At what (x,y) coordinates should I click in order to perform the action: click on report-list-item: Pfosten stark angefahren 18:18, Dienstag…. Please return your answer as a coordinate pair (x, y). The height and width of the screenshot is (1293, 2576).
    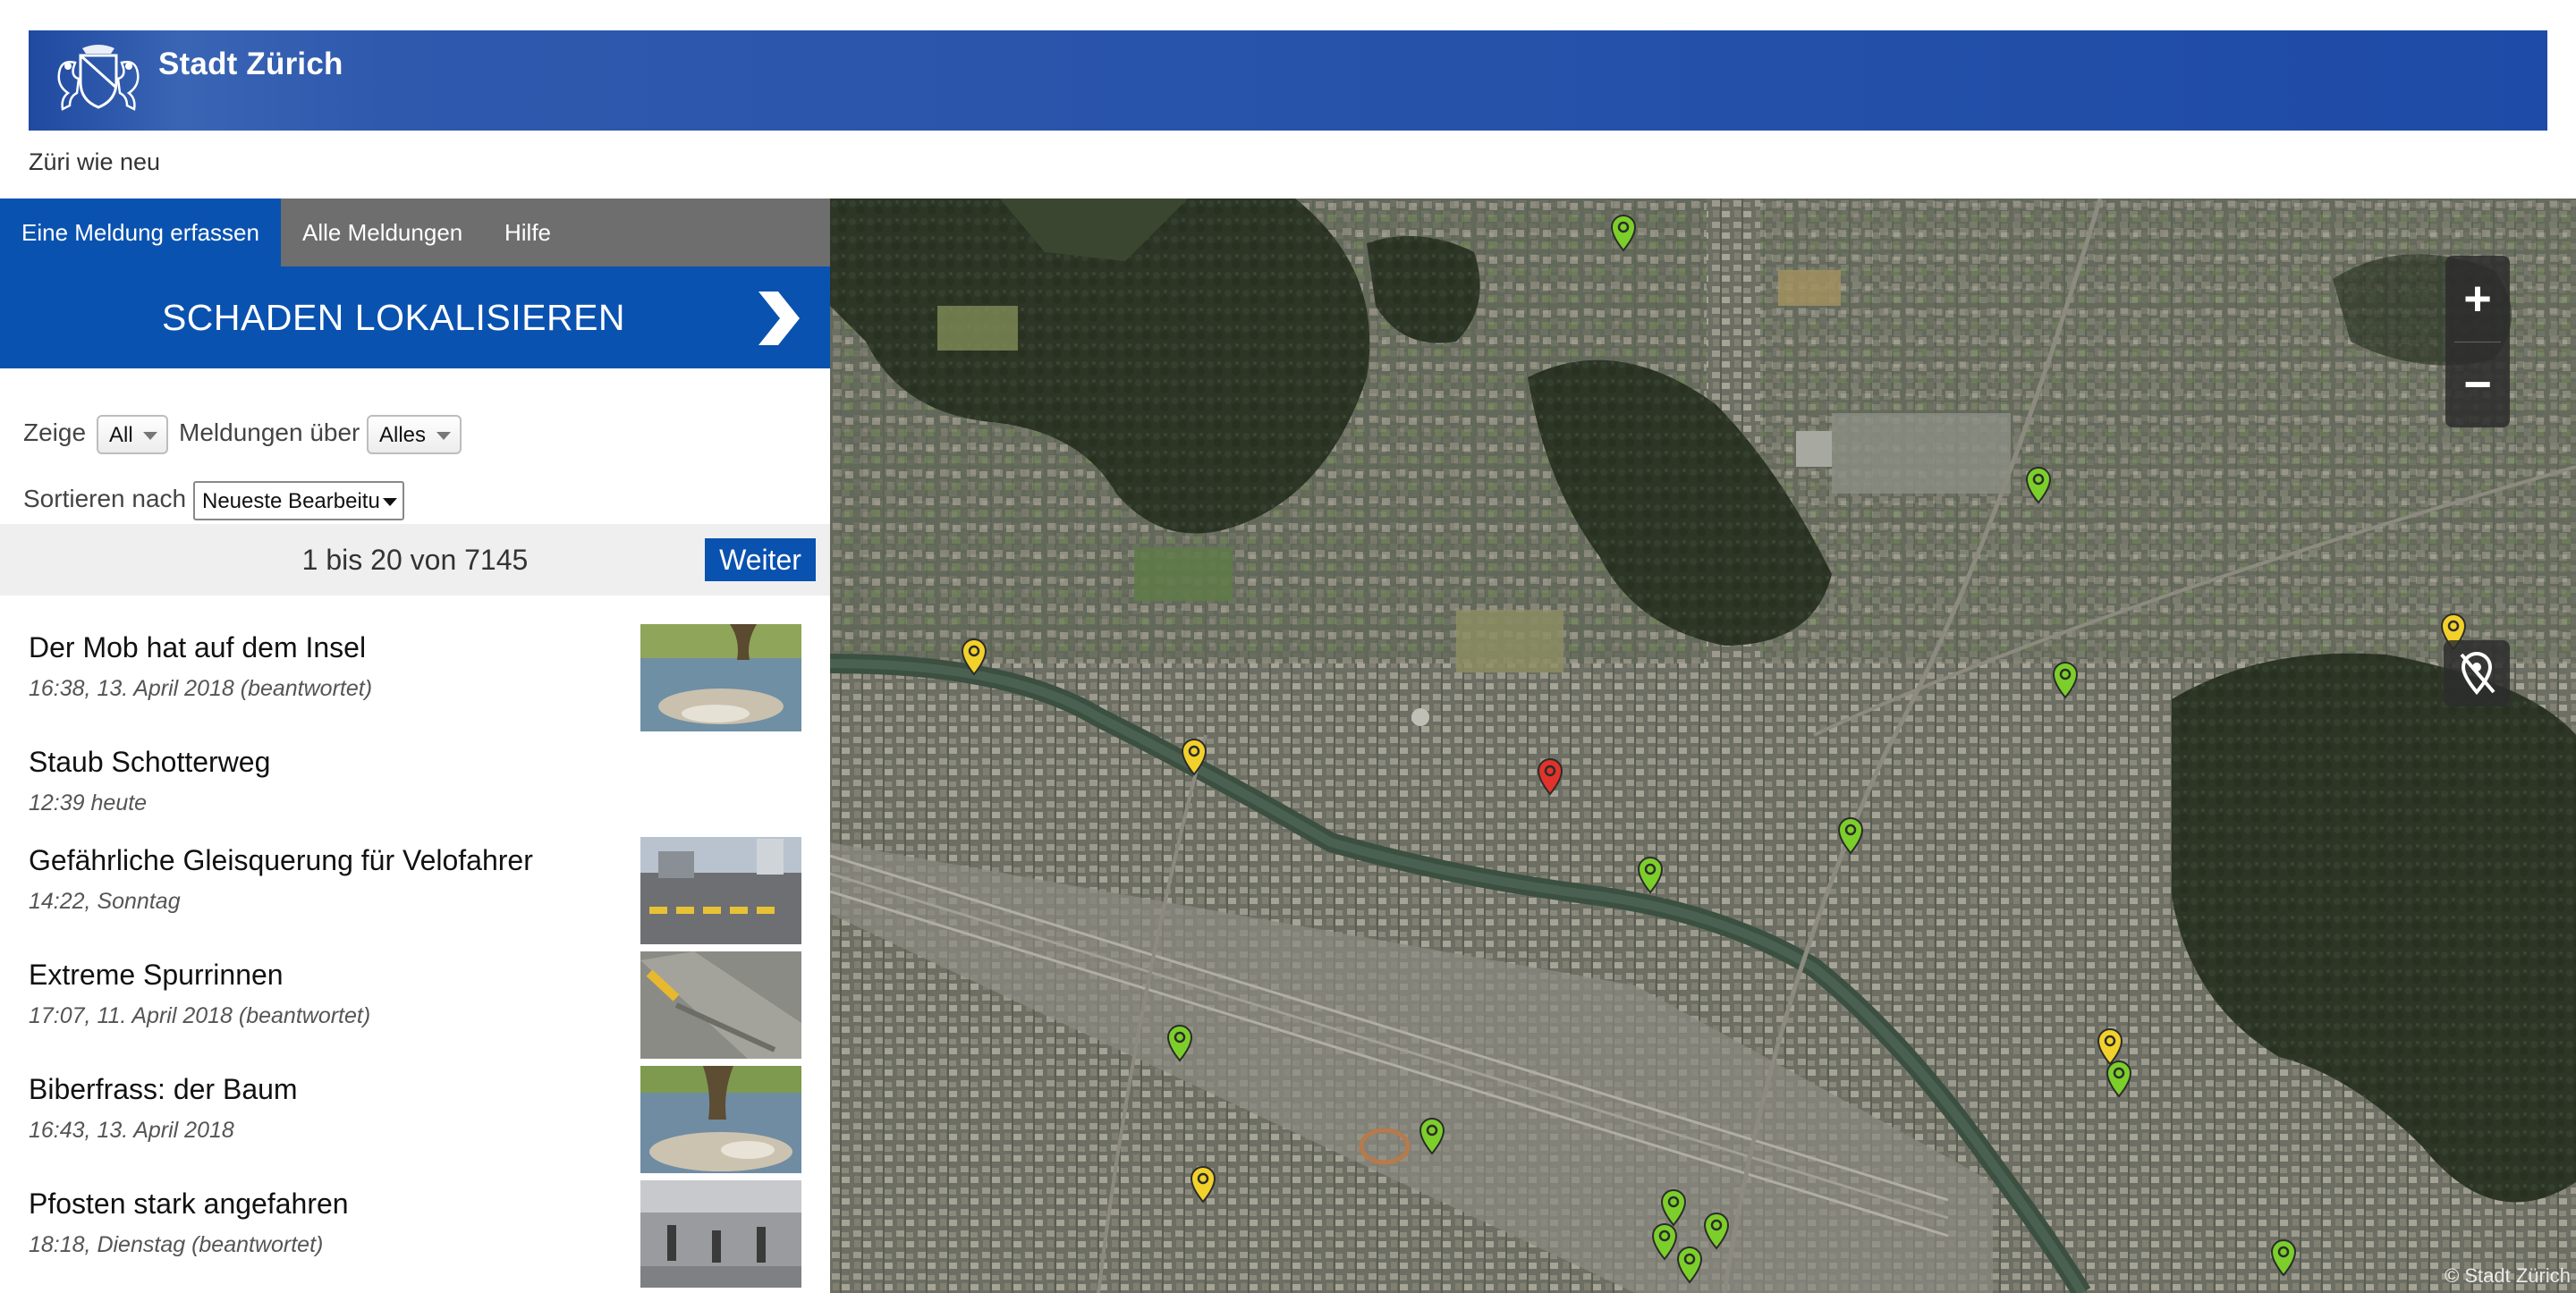
    Looking at the image, I should click on (415, 1236).